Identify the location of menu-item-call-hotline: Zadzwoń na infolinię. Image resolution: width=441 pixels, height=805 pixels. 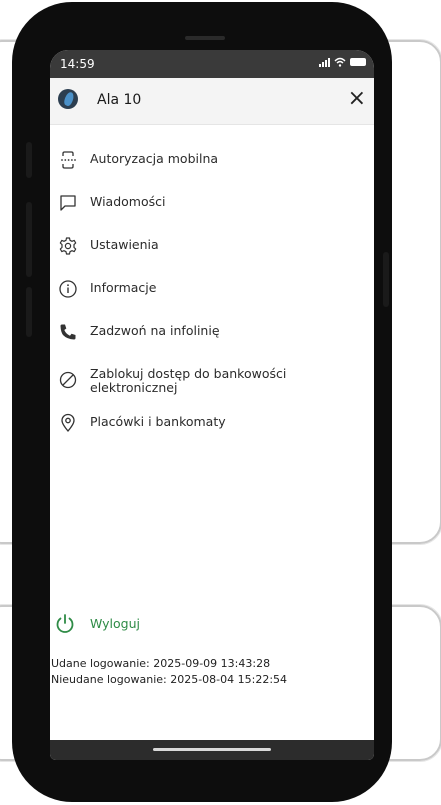
(212, 334).